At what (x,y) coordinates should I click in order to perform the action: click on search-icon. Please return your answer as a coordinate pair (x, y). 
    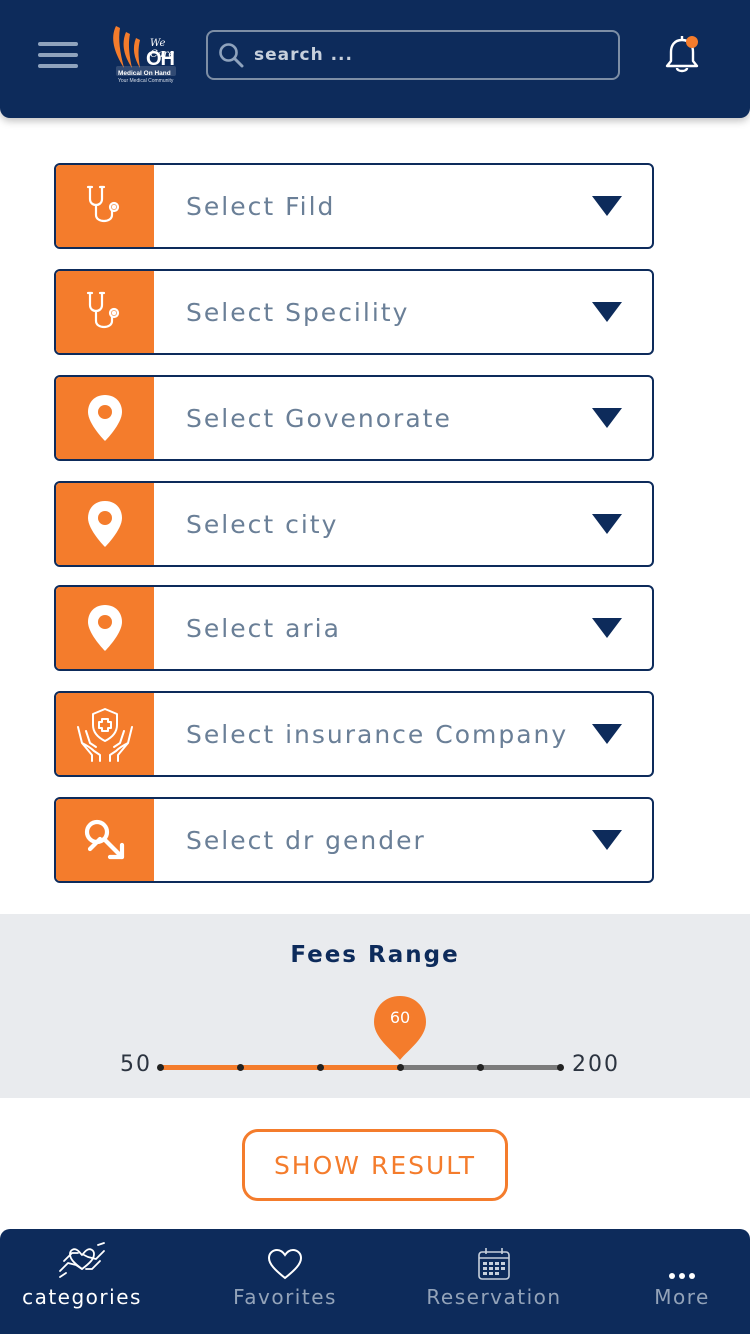
    Looking at the image, I should click on (231, 55).